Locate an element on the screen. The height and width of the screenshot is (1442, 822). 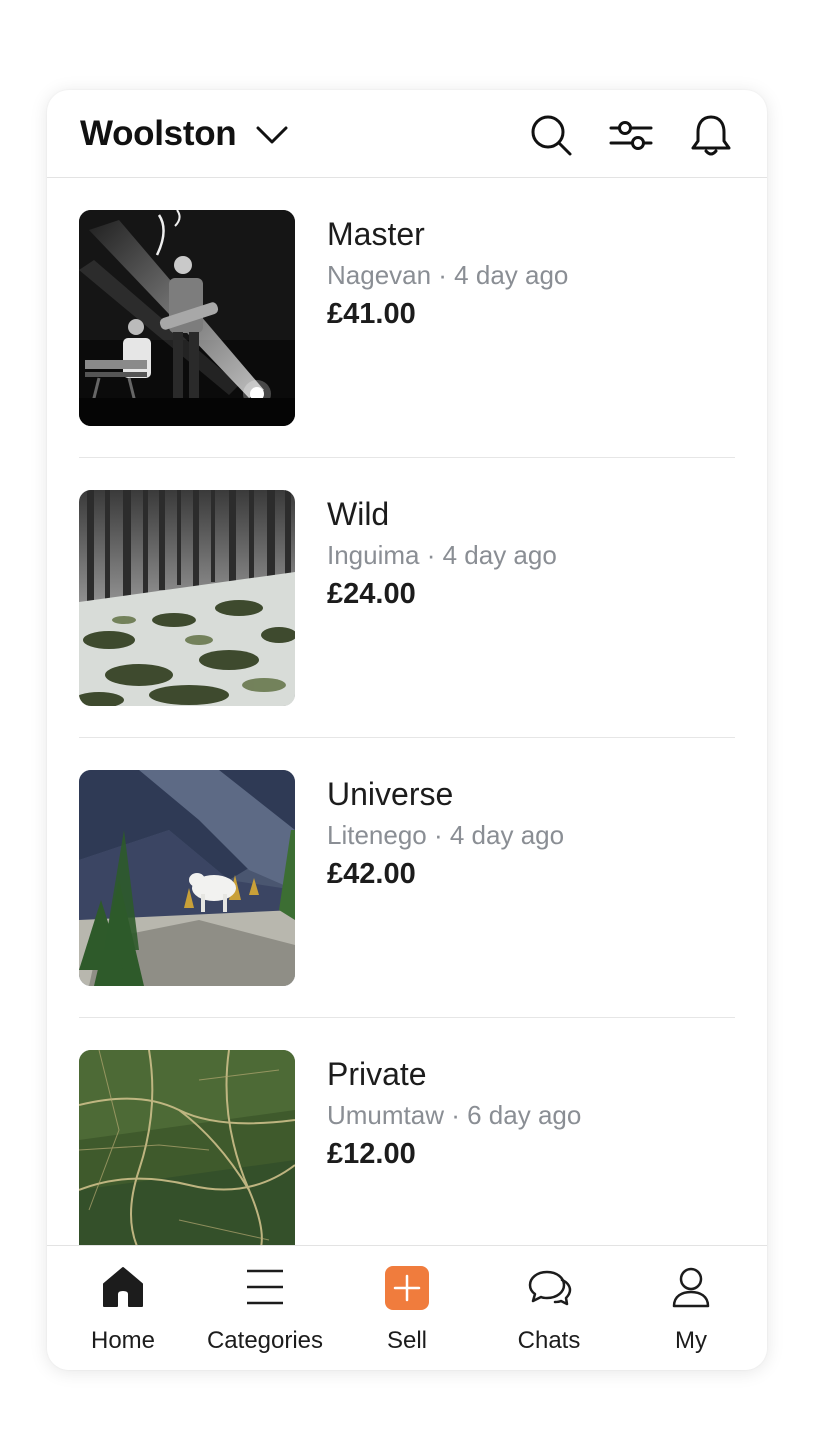
sell-badge is located at coordinates (407, 1288).